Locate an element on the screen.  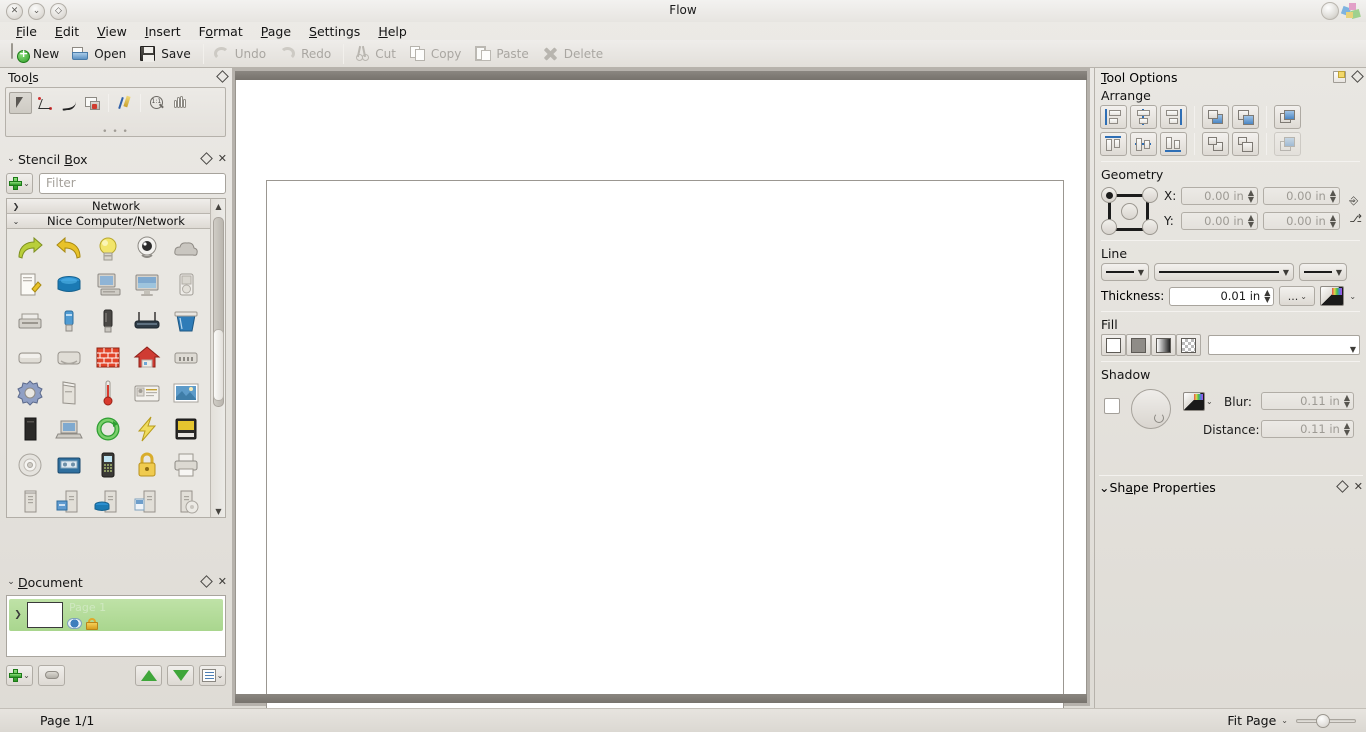
anchor-top-right is located at coordinates (1150, 195).